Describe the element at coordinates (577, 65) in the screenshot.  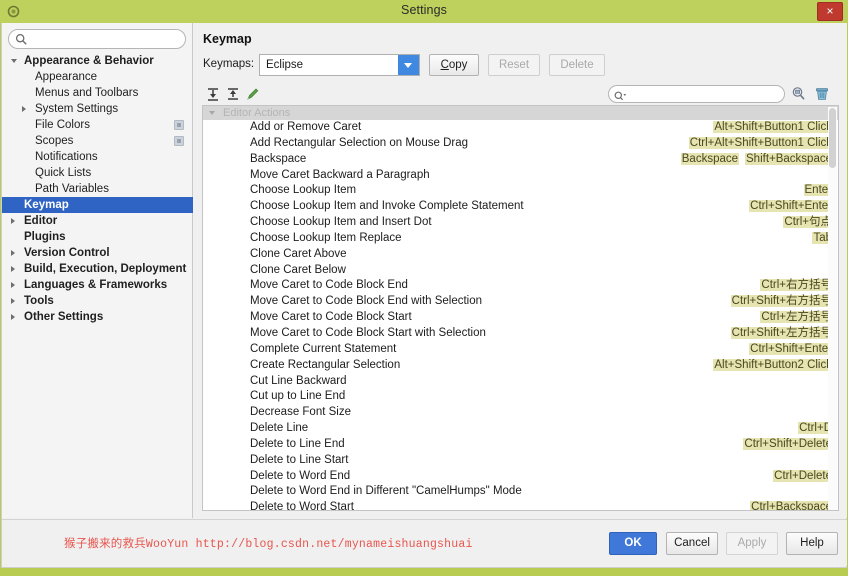
I see `delete-button: Delete` at that location.